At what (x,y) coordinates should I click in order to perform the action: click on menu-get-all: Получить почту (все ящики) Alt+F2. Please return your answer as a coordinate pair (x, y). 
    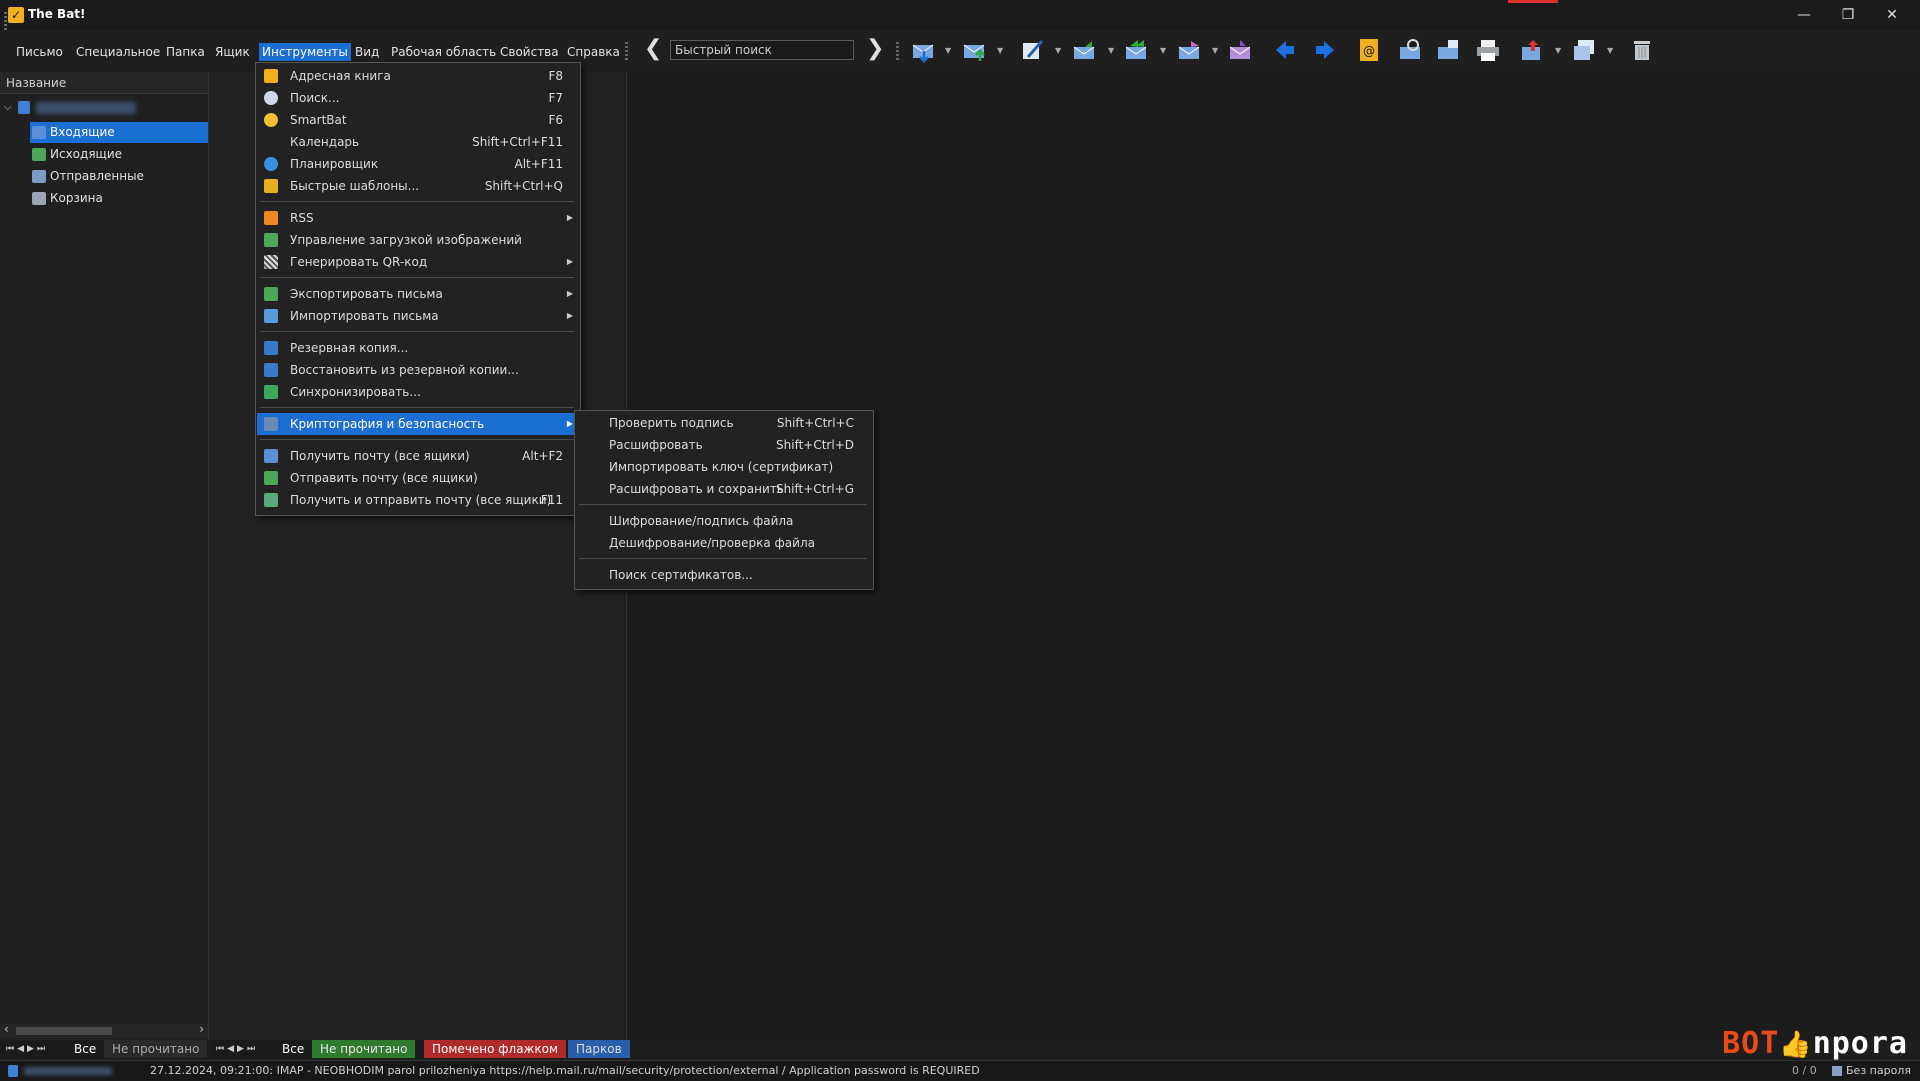
    Looking at the image, I should click on (418, 456).